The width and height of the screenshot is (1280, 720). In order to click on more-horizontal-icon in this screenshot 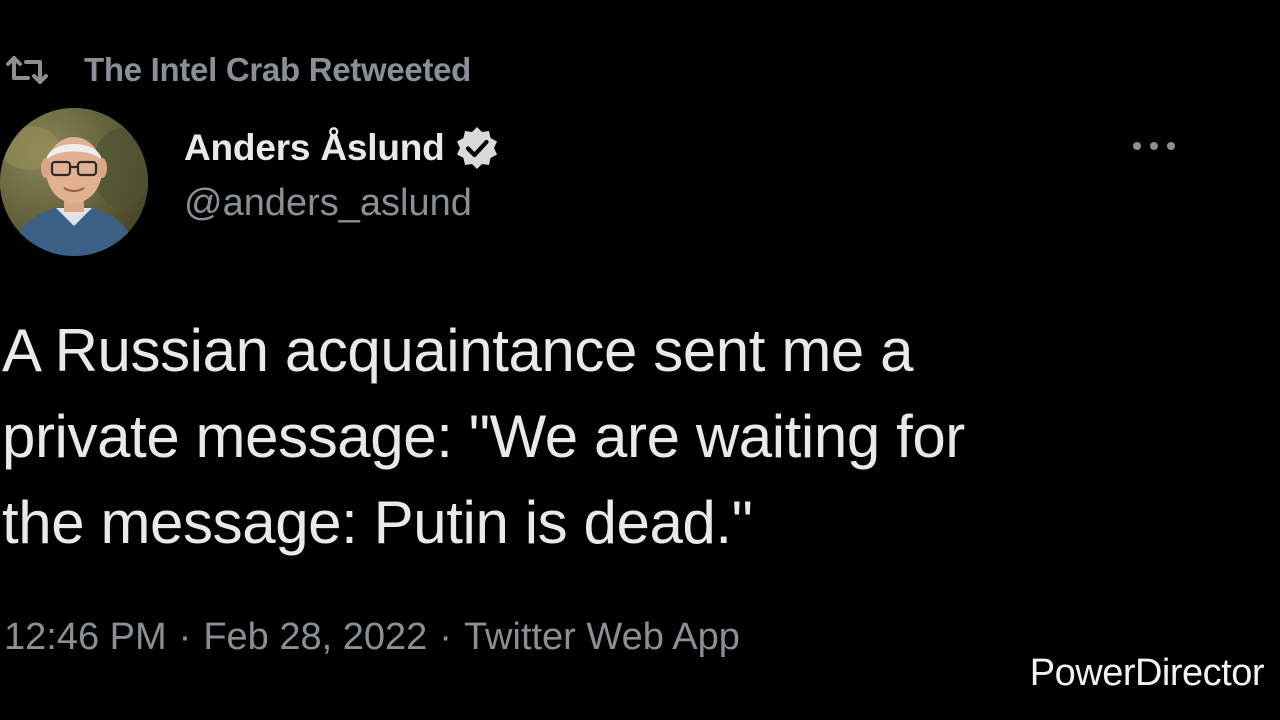, I will do `click(1154, 148)`.